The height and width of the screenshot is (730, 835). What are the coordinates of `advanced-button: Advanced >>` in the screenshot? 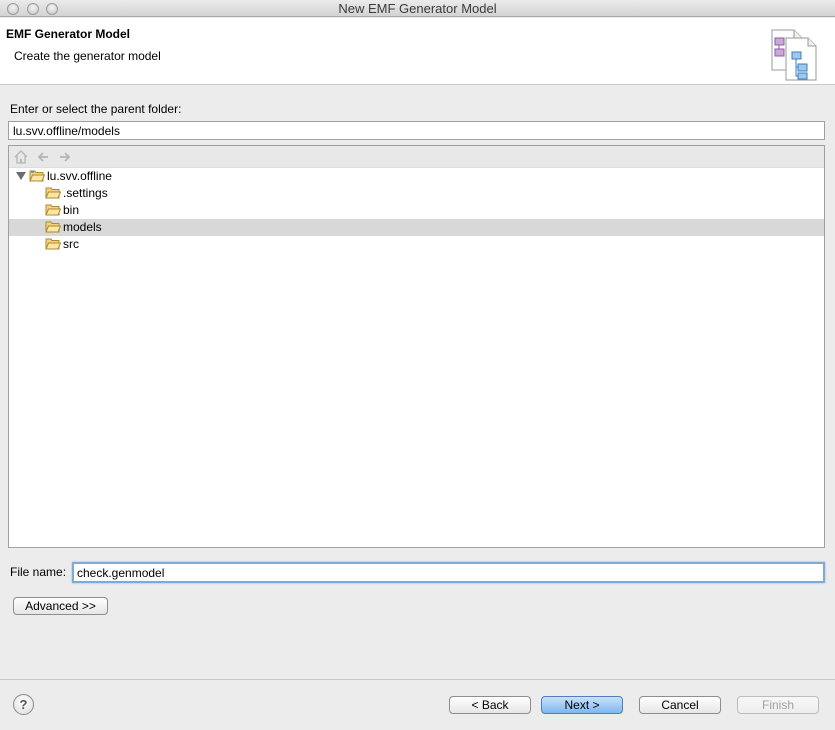 It's located at (60, 606).